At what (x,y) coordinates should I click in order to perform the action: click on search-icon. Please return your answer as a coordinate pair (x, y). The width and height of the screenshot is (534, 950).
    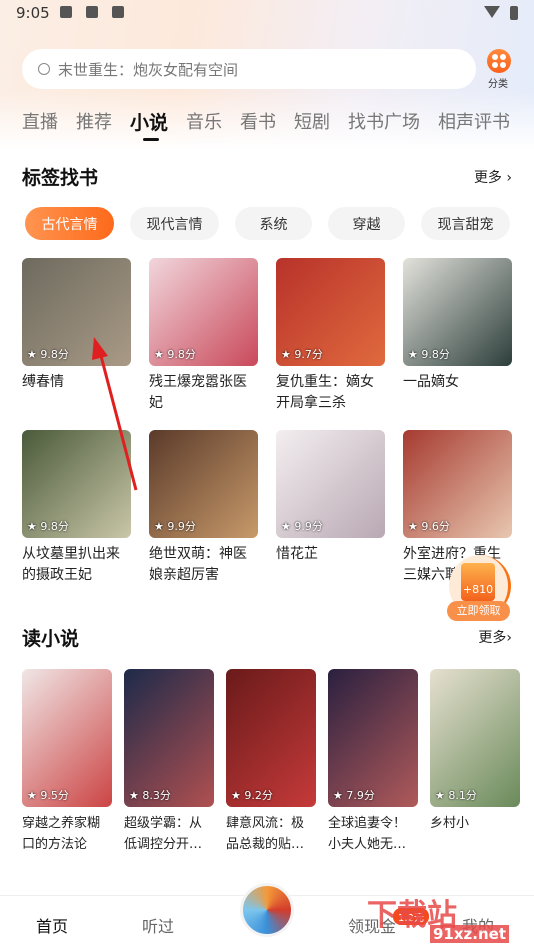
    Looking at the image, I should click on (44, 69).